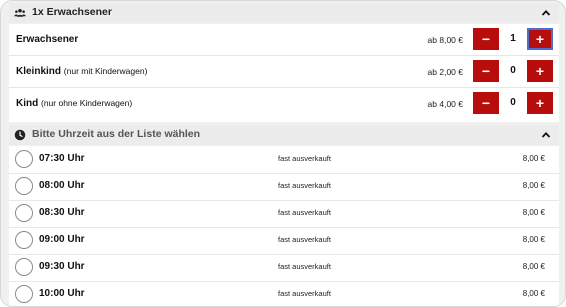 The image size is (566, 307). I want to click on time-slot-row: 08:00 Uhr fast ausverkauft 8,00 €, so click(284, 187).